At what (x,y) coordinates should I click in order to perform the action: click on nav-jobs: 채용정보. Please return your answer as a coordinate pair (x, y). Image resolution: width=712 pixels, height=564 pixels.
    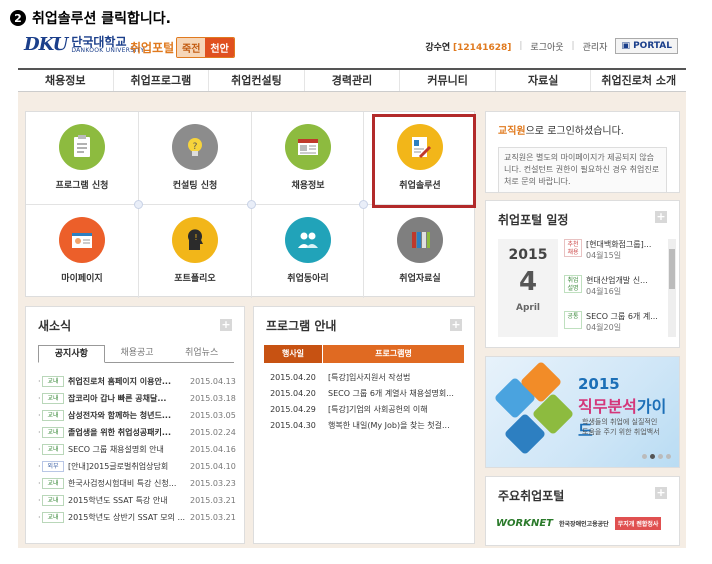
    Looking at the image, I should click on (66, 80).